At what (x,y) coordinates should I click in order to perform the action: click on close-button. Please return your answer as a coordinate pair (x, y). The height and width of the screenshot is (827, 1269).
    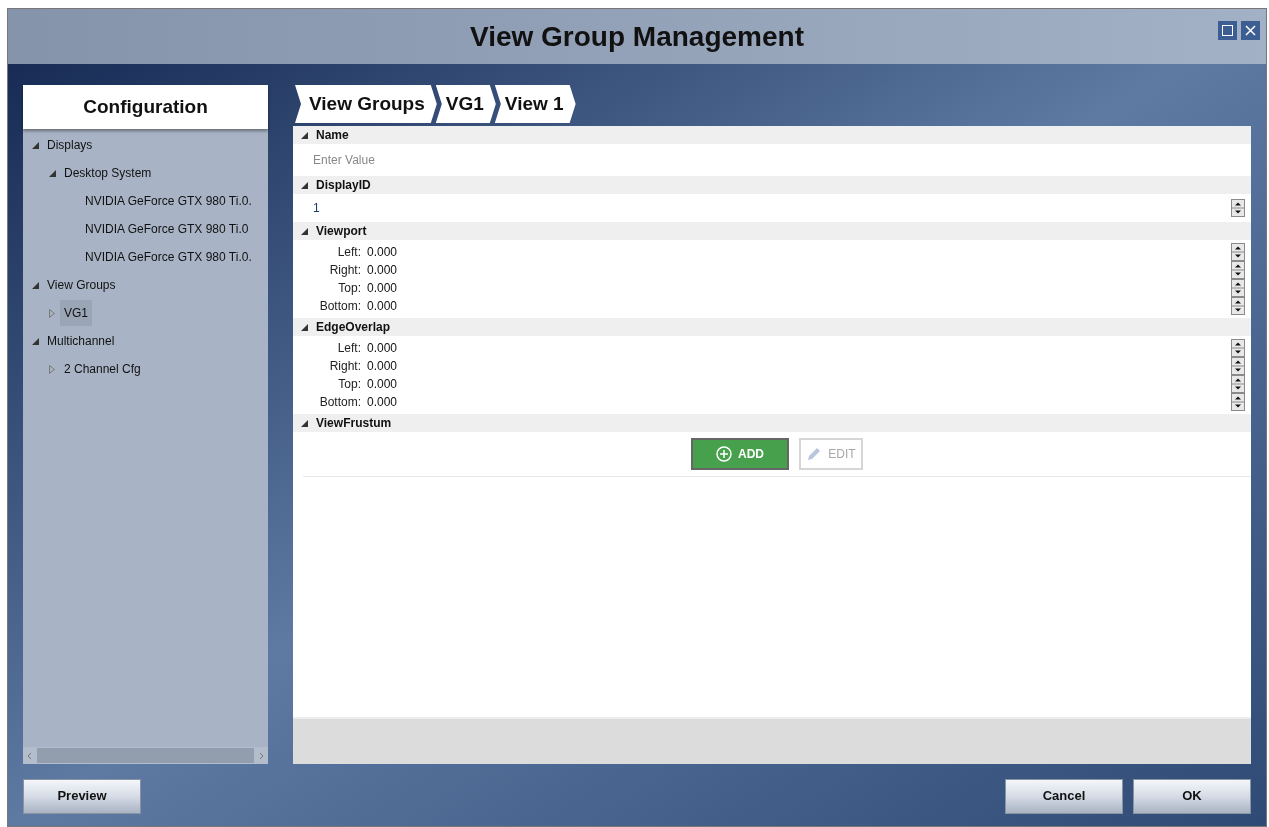
    Looking at the image, I should click on (1250, 30).